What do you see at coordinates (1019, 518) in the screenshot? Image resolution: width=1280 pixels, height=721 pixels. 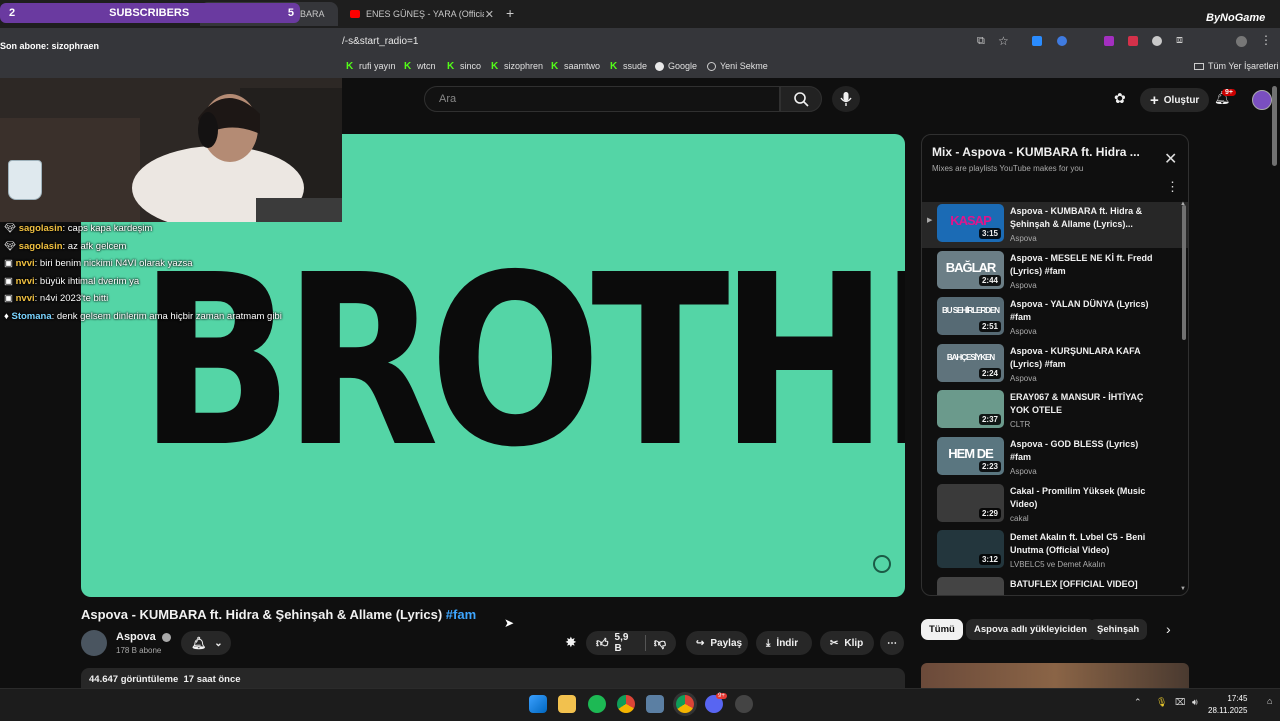 I see `playlist-item-channel: cakal` at bounding box center [1019, 518].